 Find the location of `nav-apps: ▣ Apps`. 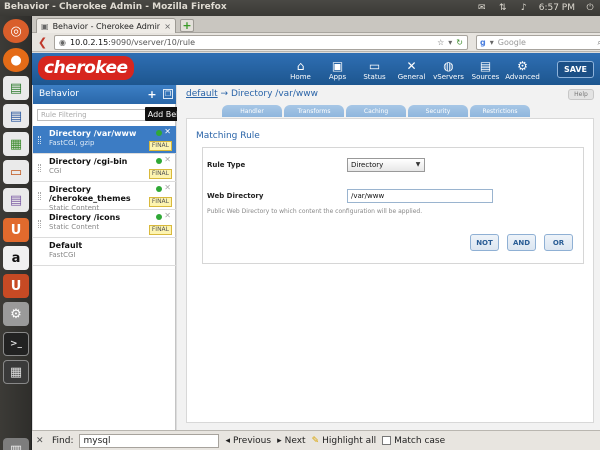

nav-apps: ▣ Apps is located at coordinates (337, 69).